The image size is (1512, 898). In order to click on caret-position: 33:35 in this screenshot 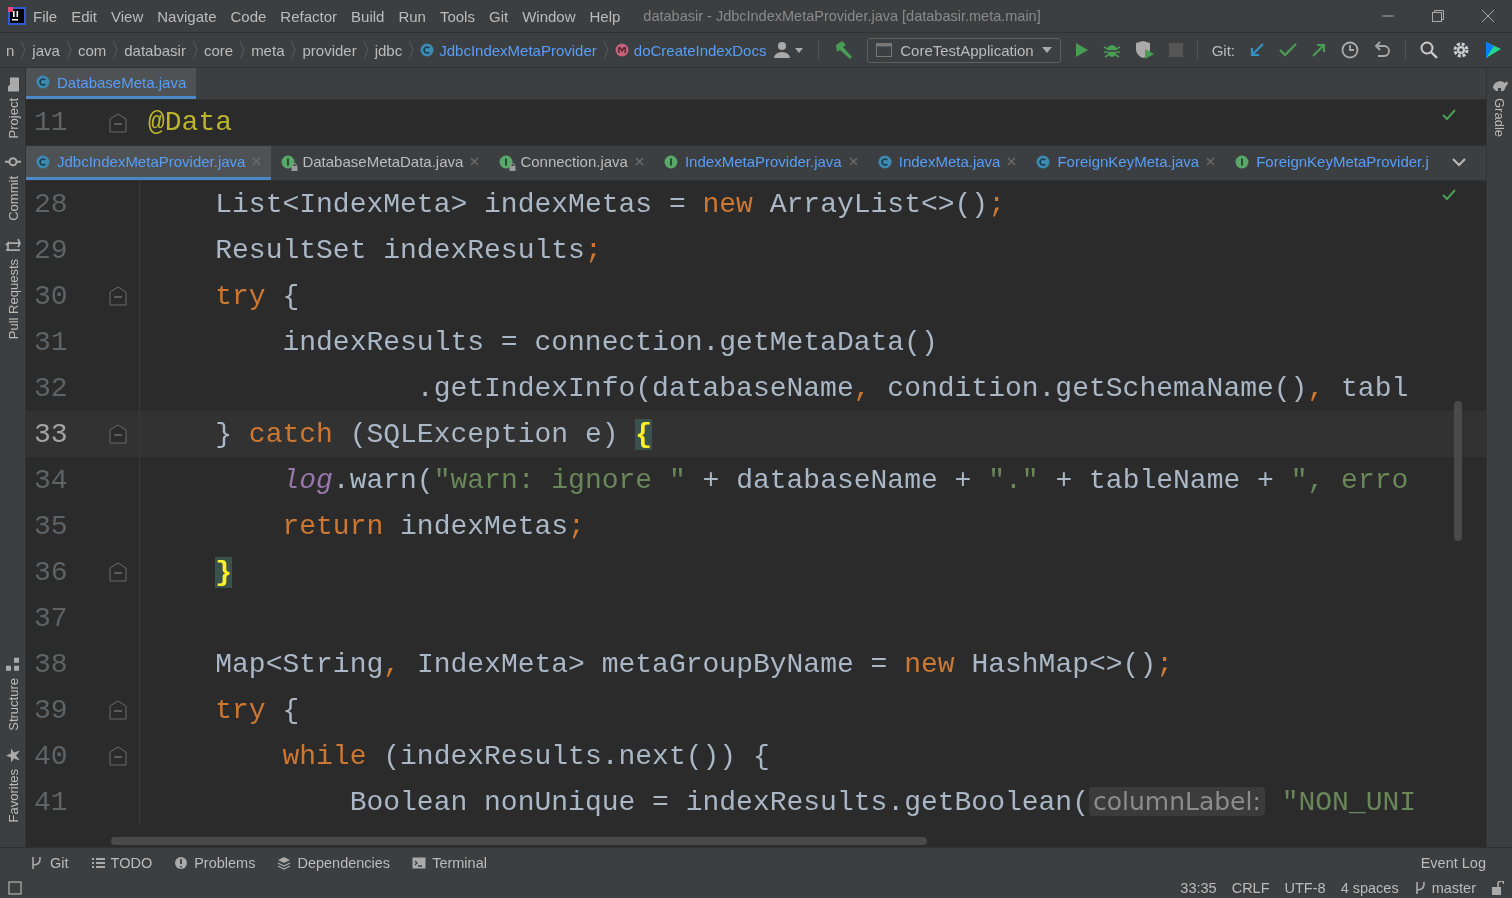, I will do `click(1198, 888)`.